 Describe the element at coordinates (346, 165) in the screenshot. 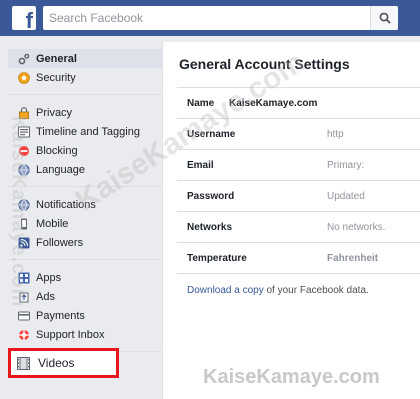

I see `settings-row-value: Primary:` at that location.